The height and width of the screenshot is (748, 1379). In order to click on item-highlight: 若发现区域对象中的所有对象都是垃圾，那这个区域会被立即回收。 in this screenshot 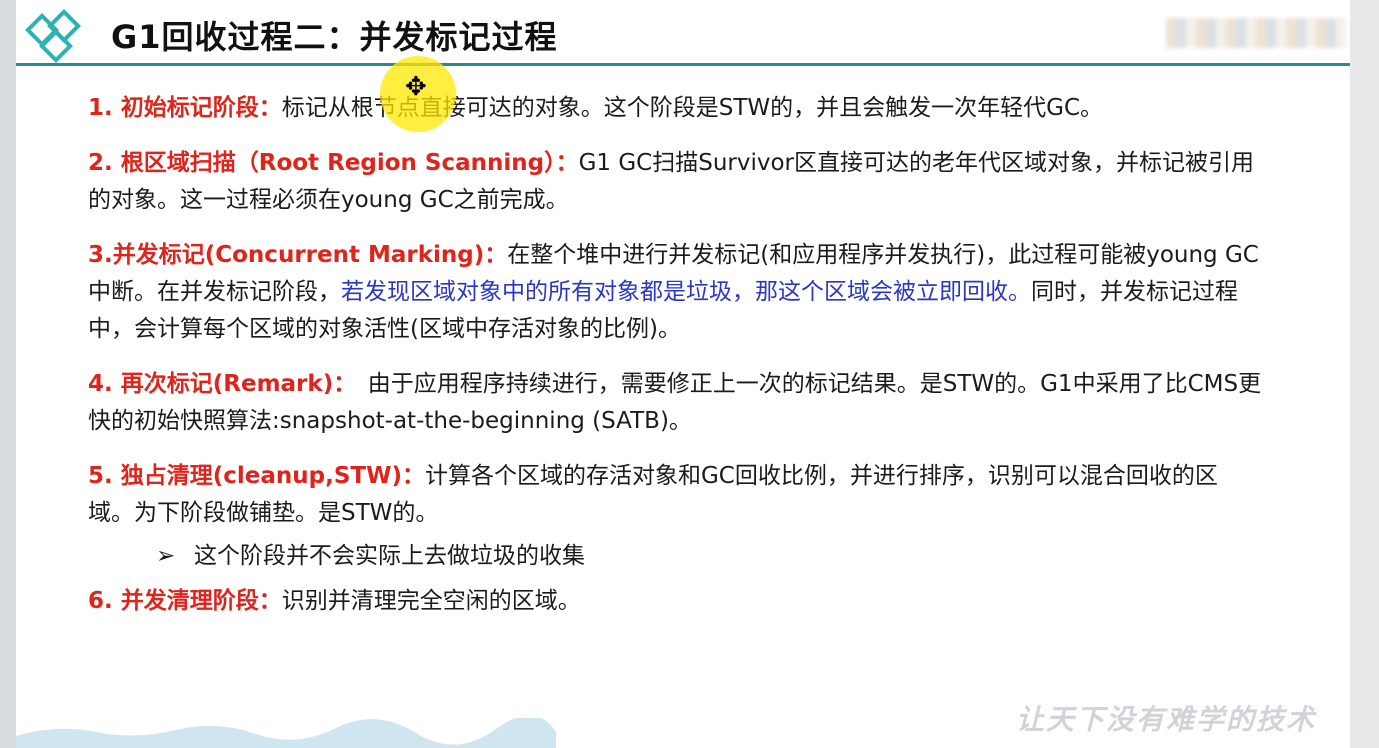, I will do `click(686, 292)`.